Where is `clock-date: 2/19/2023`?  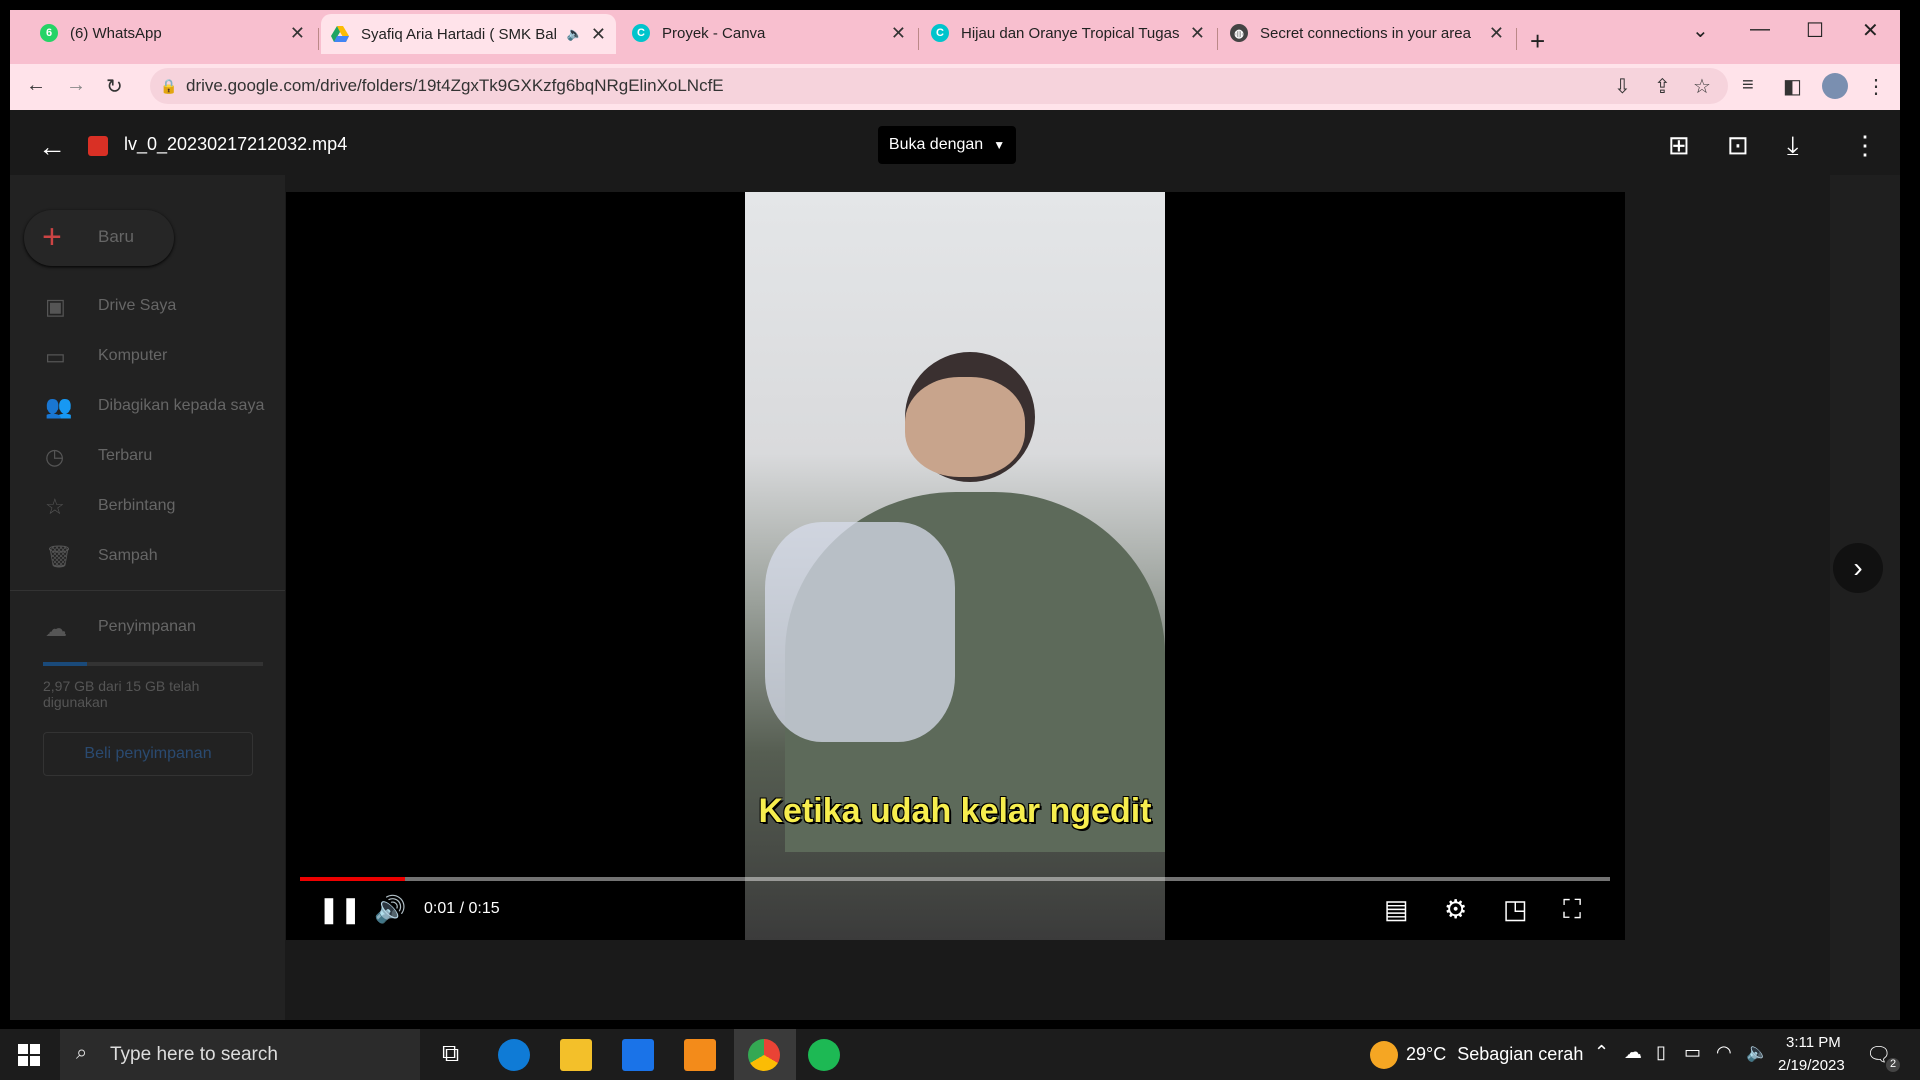 clock-date: 2/19/2023 is located at coordinates (1811, 1065).